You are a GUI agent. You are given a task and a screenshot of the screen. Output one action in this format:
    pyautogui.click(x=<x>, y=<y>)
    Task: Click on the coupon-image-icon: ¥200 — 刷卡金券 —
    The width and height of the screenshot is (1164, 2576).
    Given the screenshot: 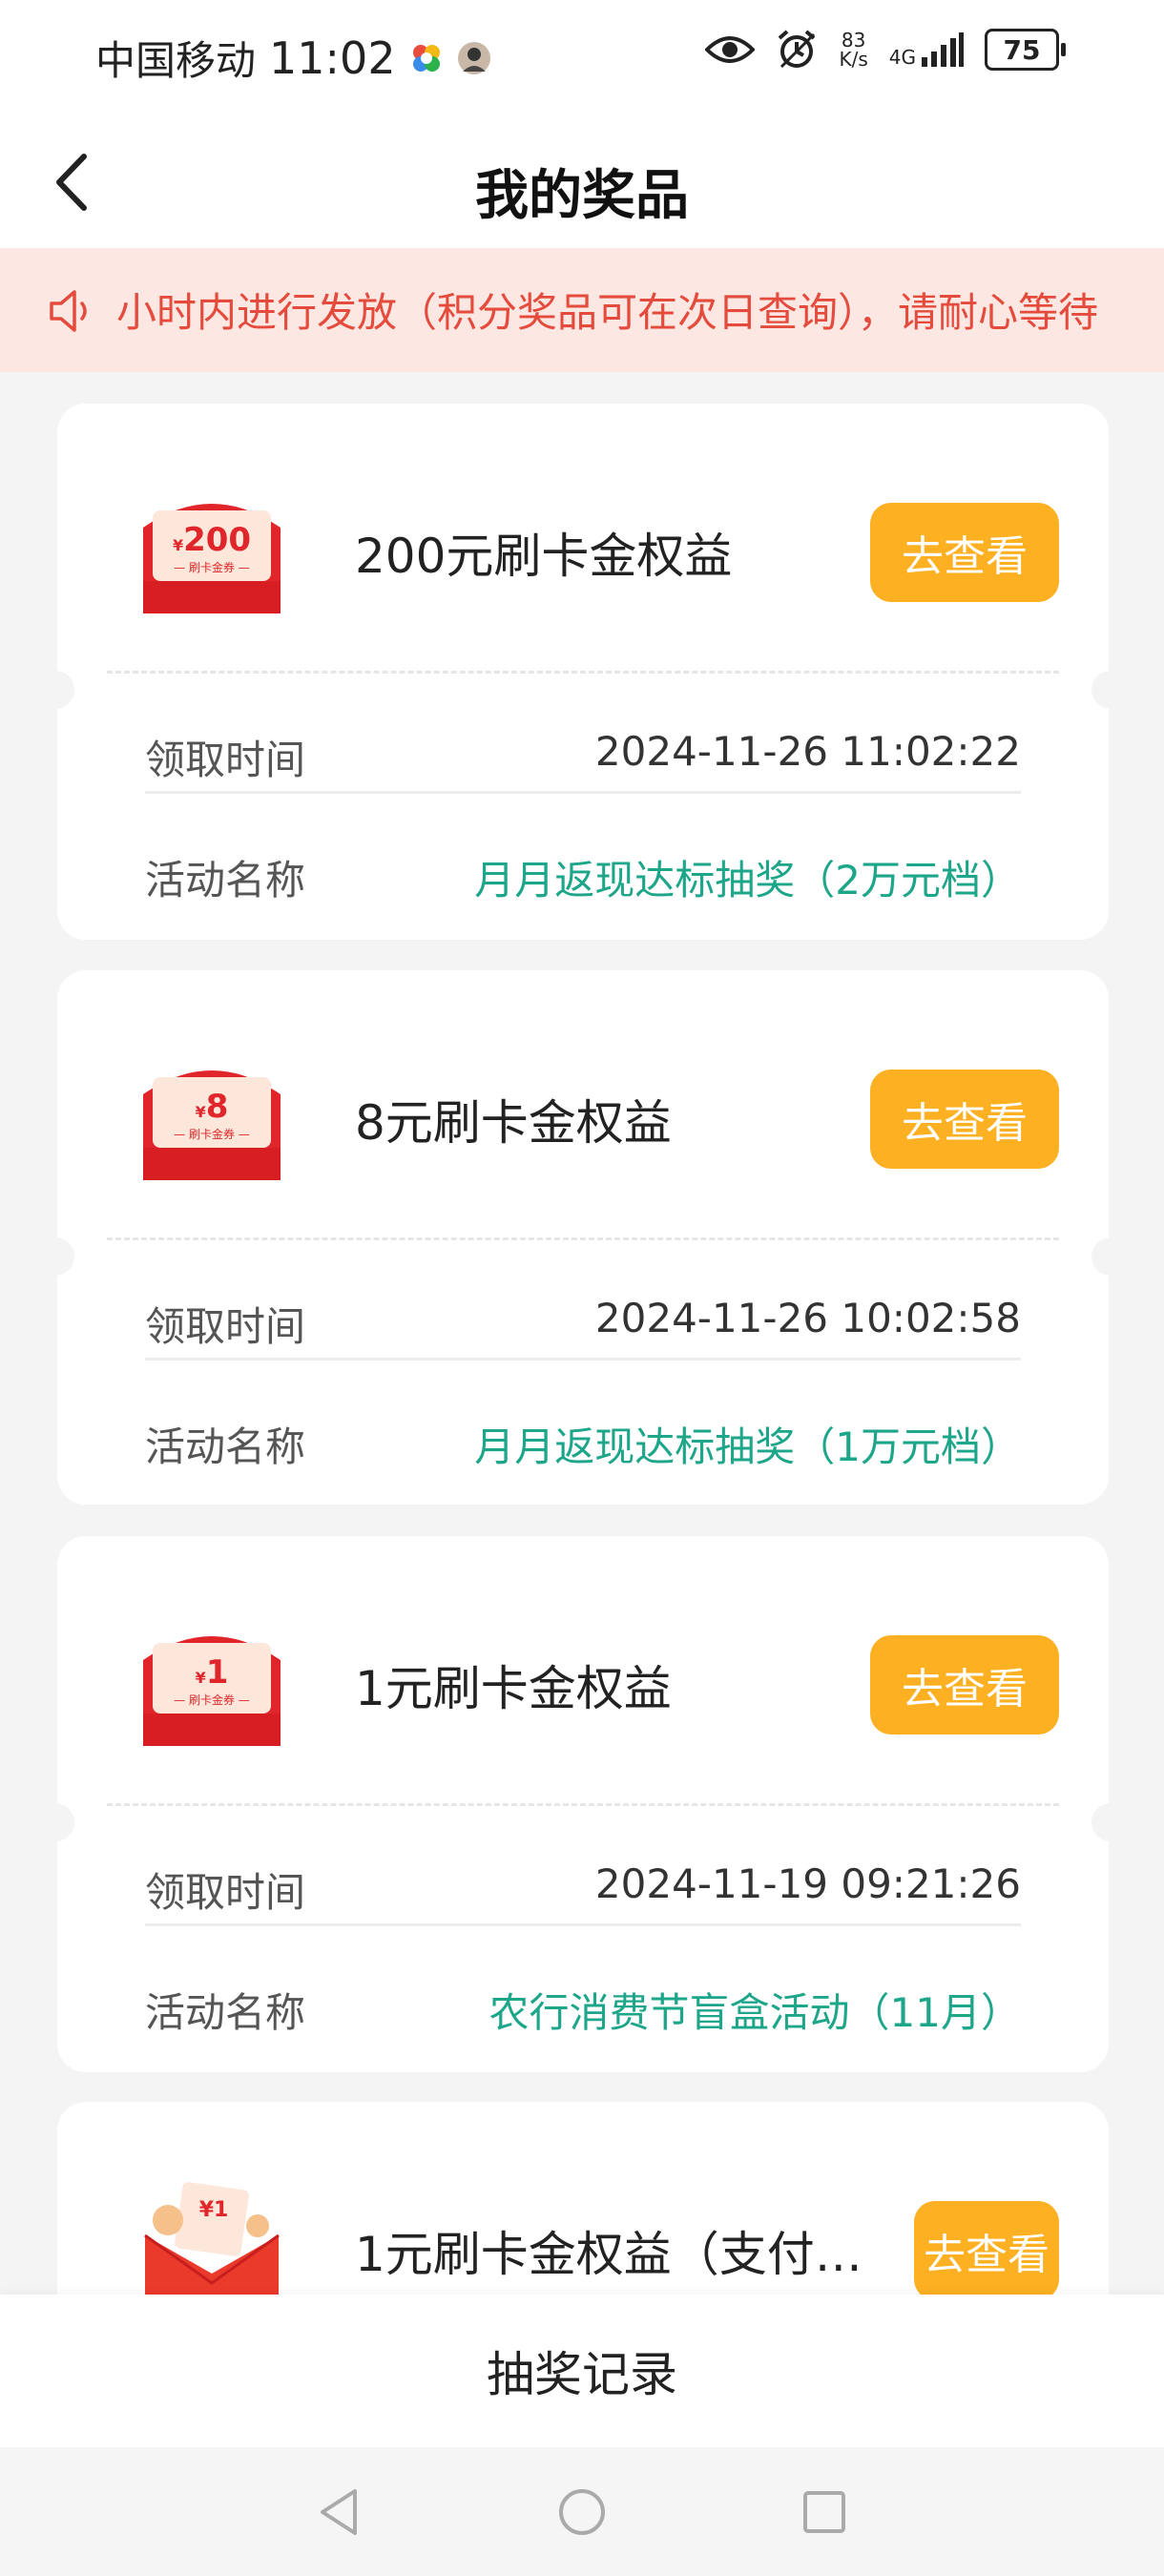 What is the action you would take?
    pyautogui.click(x=212, y=558)
    